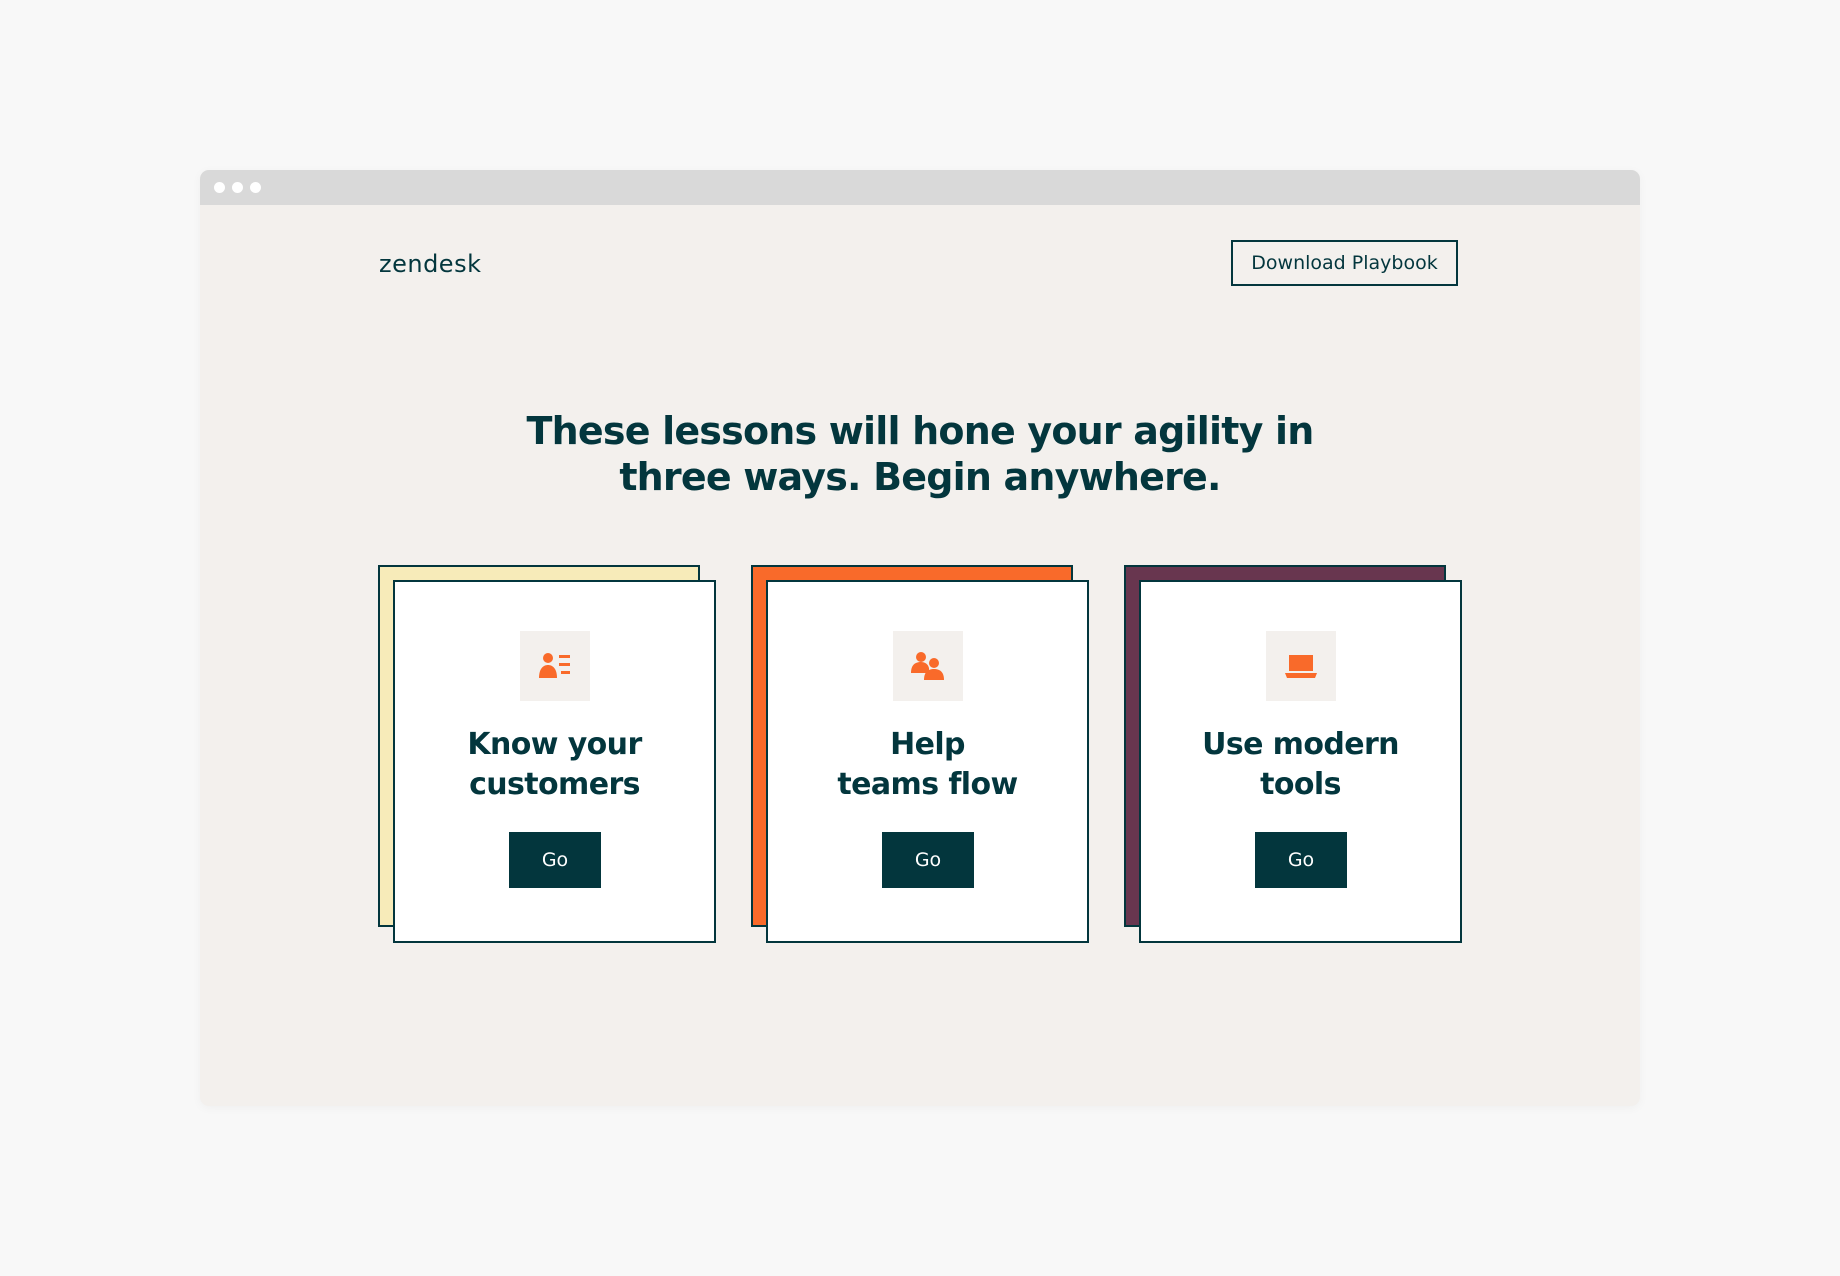  Describe the element at coordinates (1300, 765) in the screenshot. I see `card-title: Use modern tools` at that location.